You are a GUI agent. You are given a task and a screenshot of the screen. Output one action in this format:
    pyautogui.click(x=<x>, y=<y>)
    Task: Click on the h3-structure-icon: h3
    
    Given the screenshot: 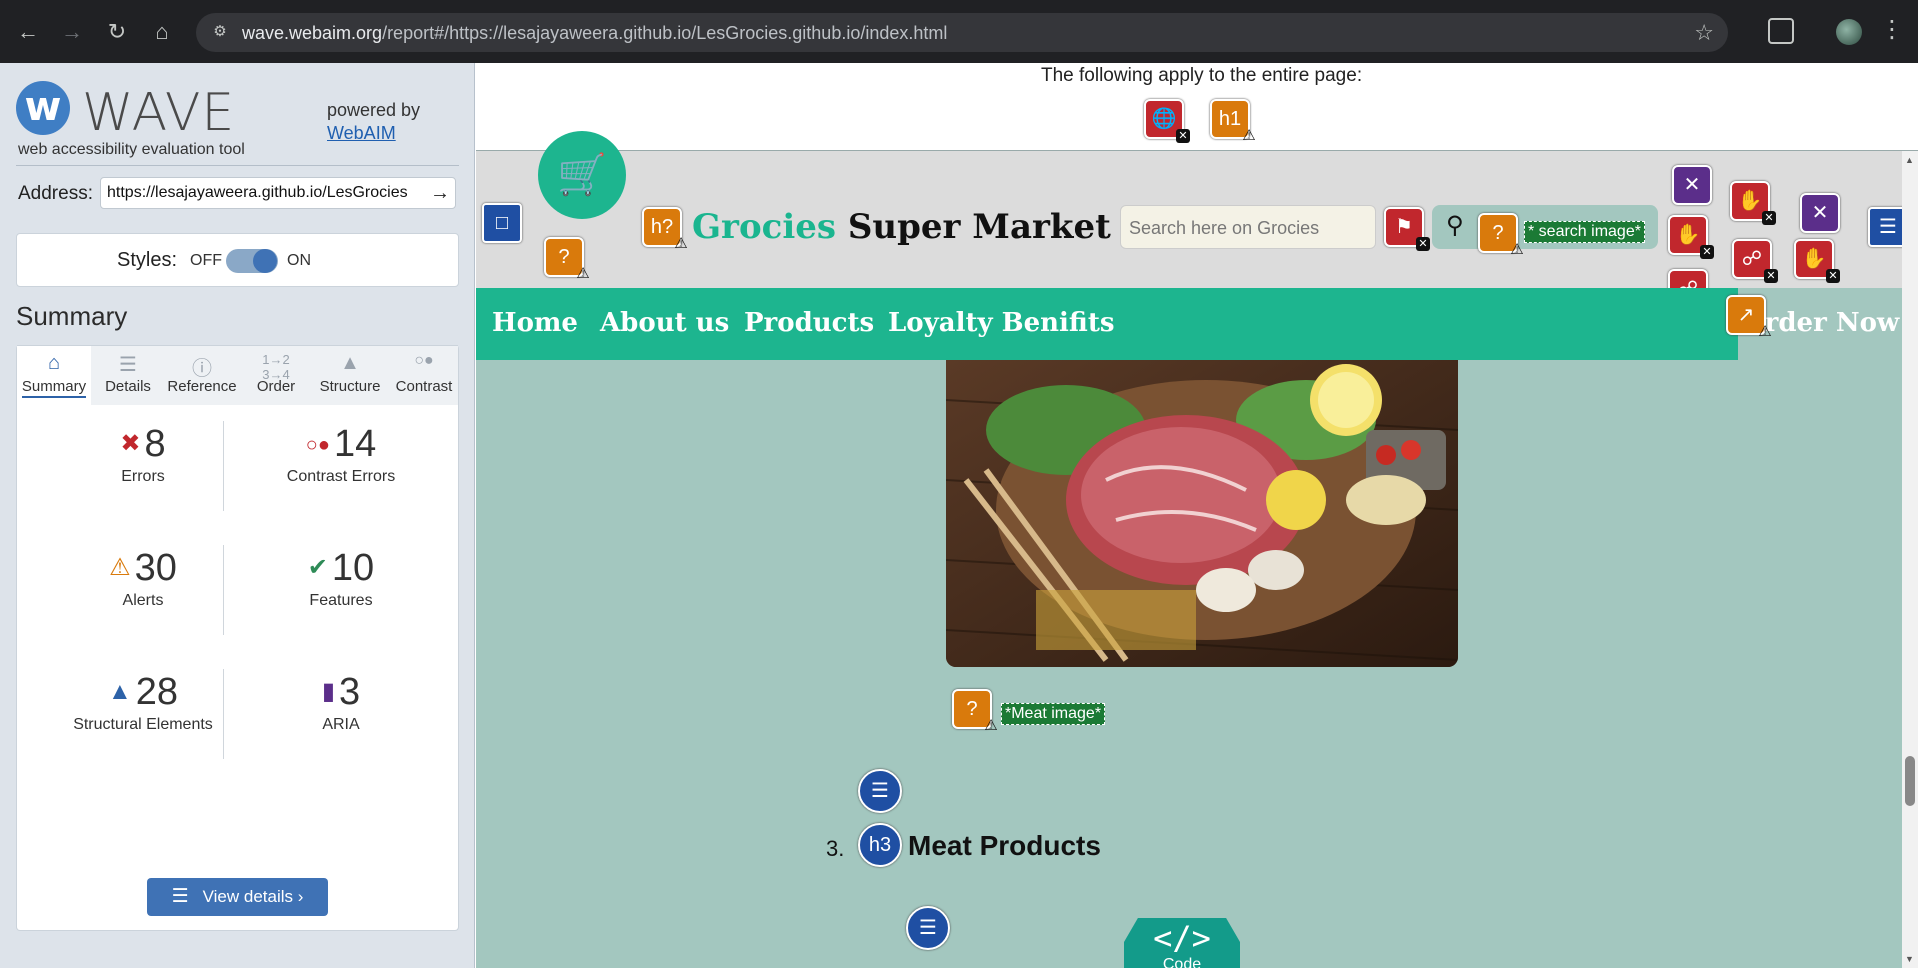 What is the action you would take?
    pyautogui.click(x=880, y=845)
    